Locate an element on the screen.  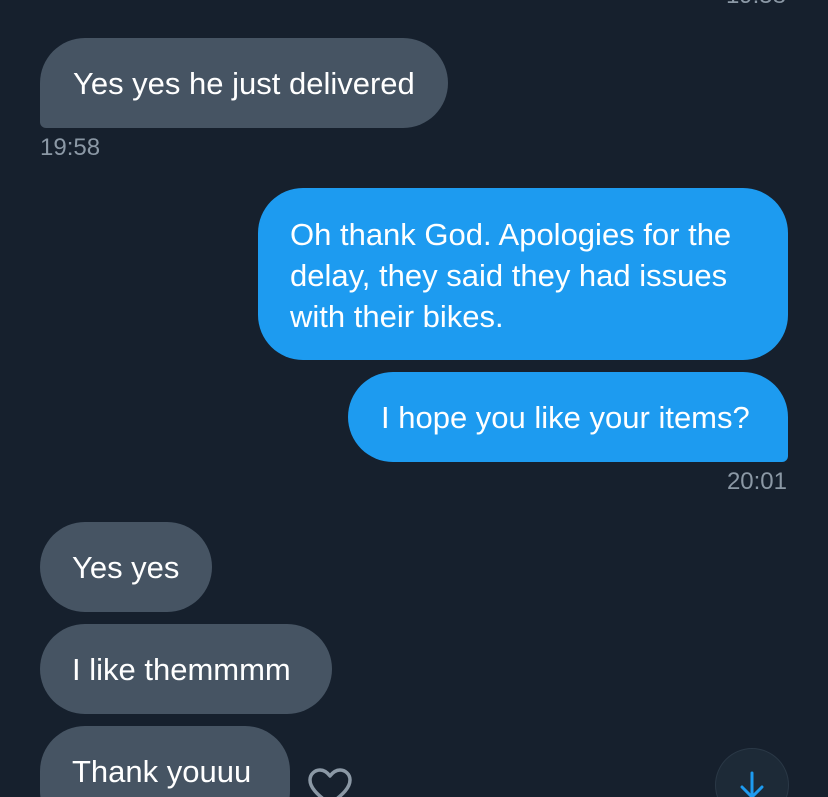
arrow-down-icon is located at coordinates (752, 773).